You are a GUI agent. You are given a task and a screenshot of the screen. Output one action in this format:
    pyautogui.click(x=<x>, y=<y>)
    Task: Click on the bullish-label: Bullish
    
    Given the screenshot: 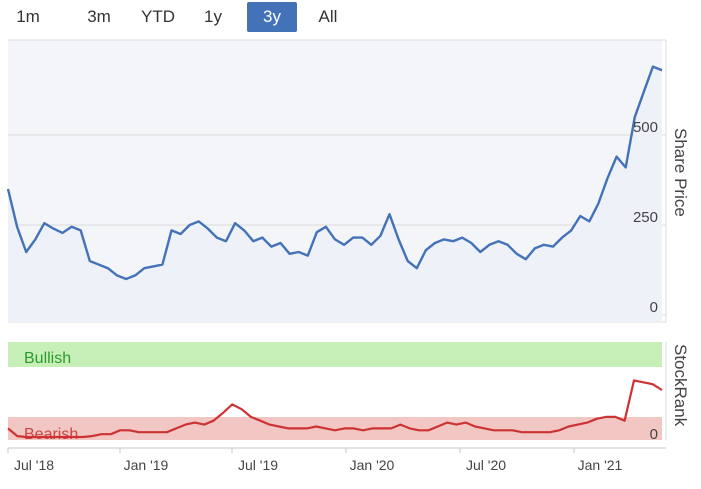 What is the action you would take?
    pyautogui.click(x=47, y=358)
    